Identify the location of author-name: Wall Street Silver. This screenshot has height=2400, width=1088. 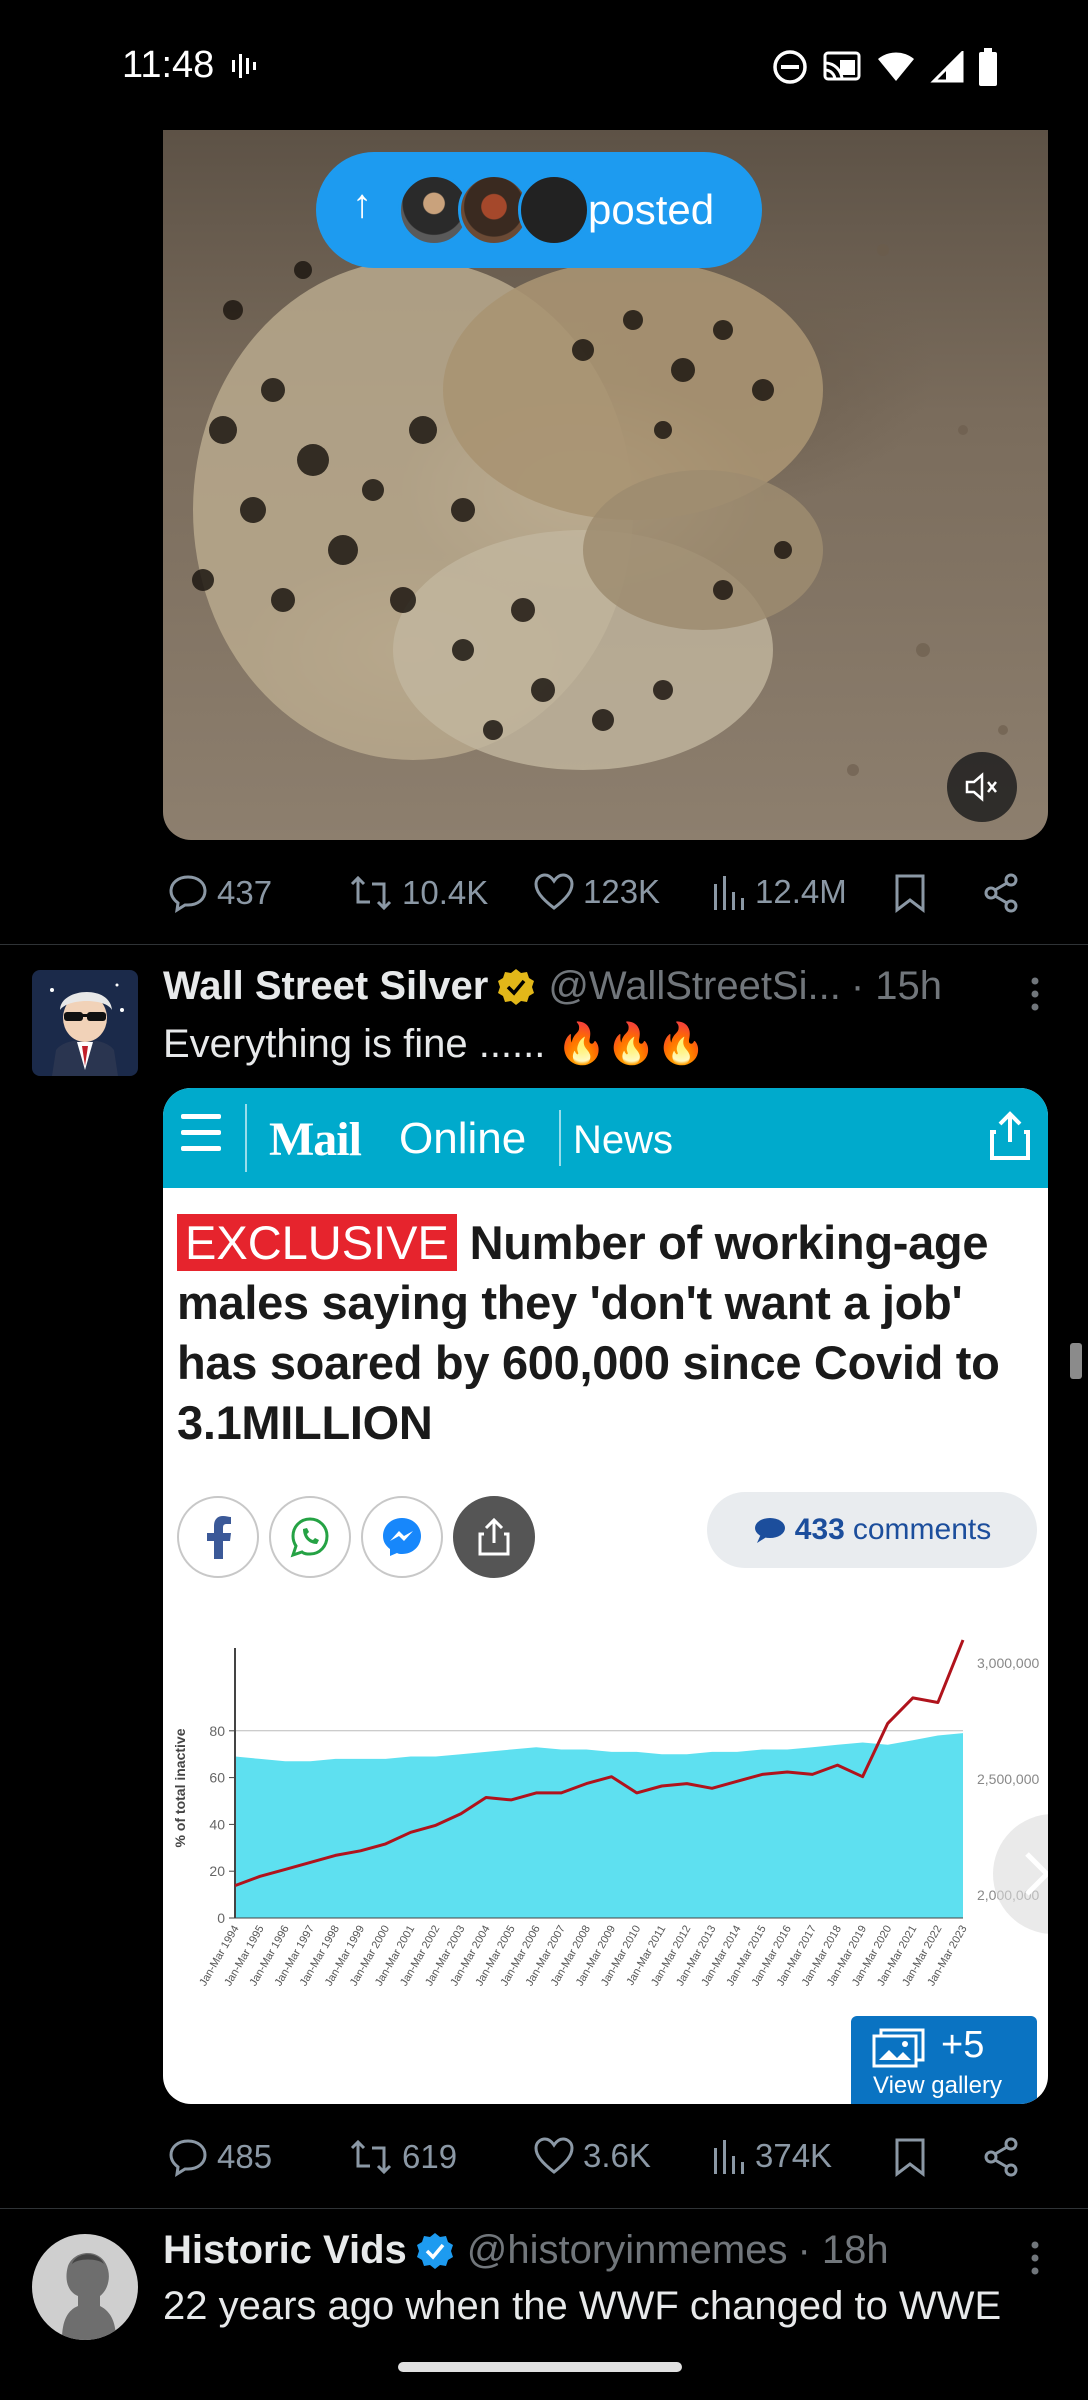
(325, 986).